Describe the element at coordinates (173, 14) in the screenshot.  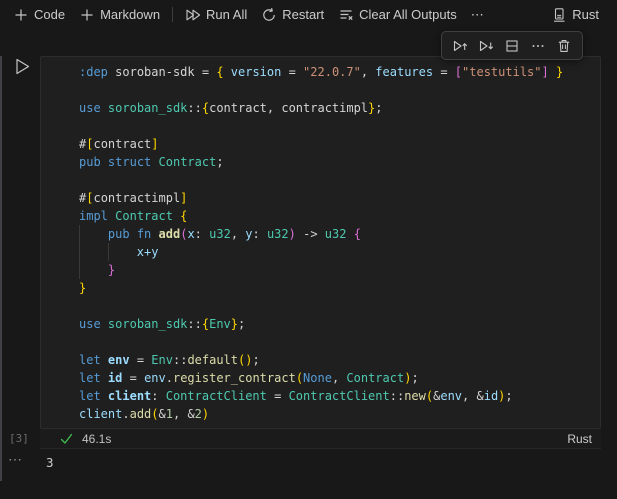
I see `toolbar-separator` at that location.